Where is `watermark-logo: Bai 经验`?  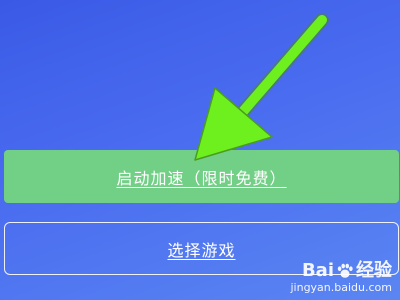 watermark-logo: Bai 经验 is located at coordinates (341, 271).